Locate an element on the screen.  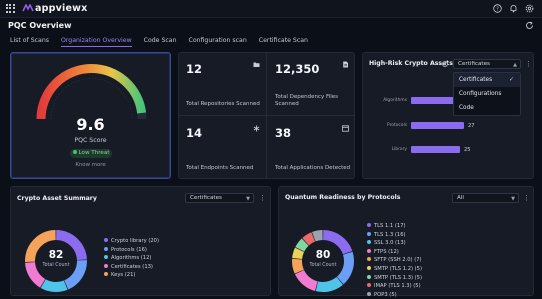
legend-item: SFTP (SSH 2.0) (7) is located at coordinates (394, 261).